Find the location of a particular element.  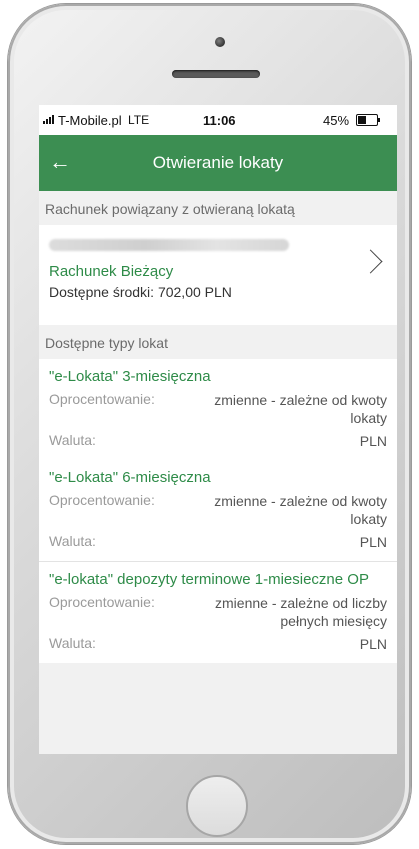

account-name: Rachunek Bieżący is located at coordinates (111, 271).